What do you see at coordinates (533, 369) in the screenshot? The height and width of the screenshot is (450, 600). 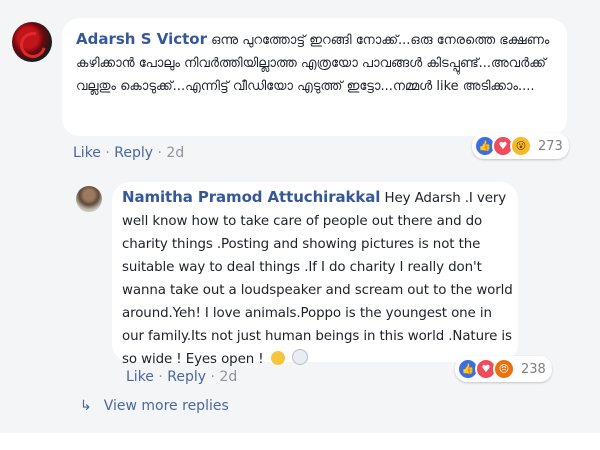 I see `reaction-count: 238` at bounding box center [533, 369].